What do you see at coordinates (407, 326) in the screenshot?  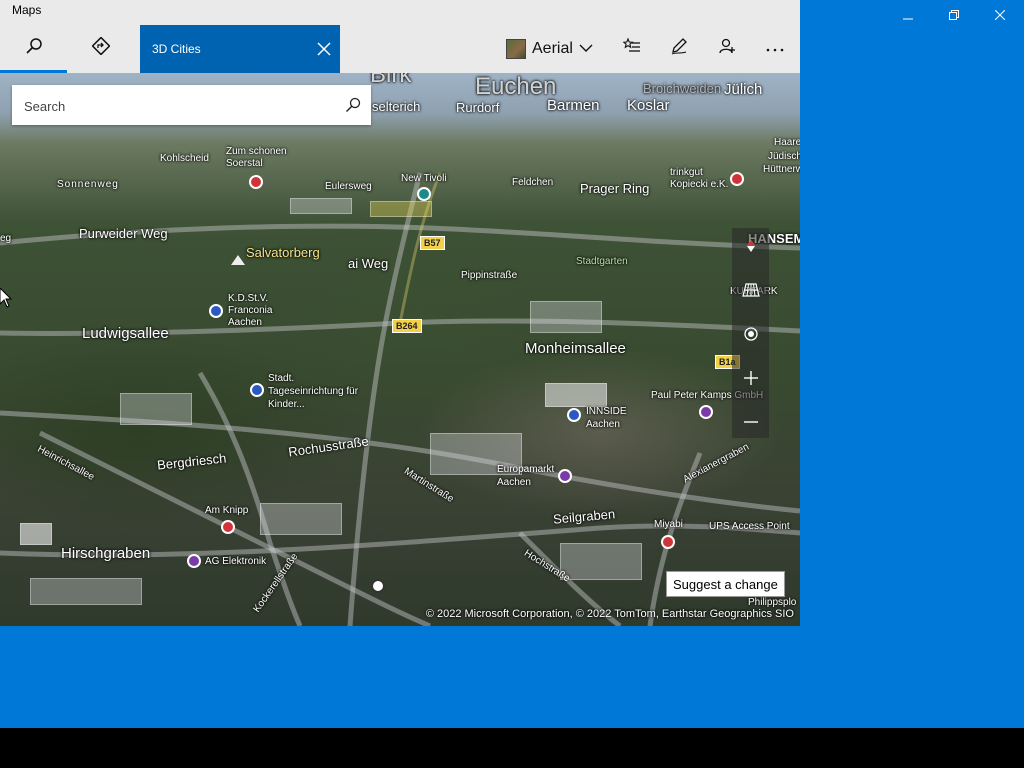 I see `route-shield-b264: B264` at bounding box center [407, 326].